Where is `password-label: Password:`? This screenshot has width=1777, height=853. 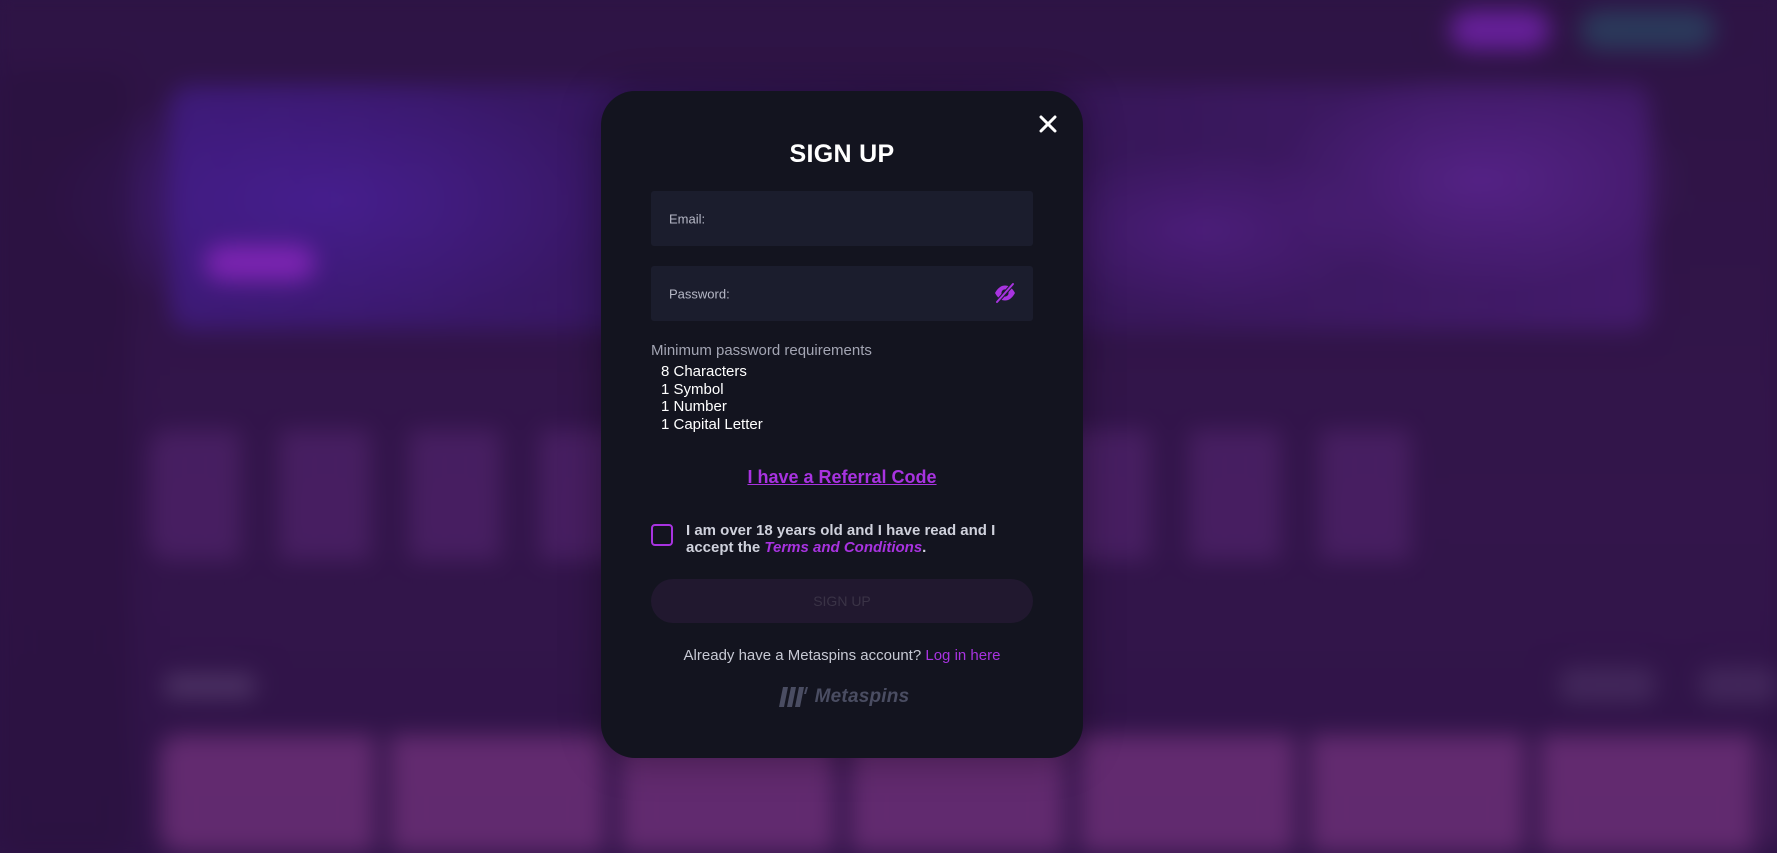 password-label: Password: is located at coordinates (699, 293).